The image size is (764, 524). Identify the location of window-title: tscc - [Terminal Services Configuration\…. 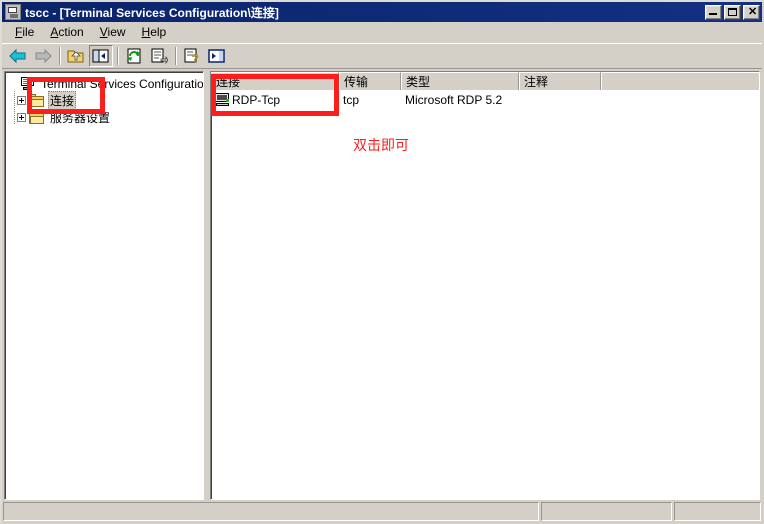
(152, 12).